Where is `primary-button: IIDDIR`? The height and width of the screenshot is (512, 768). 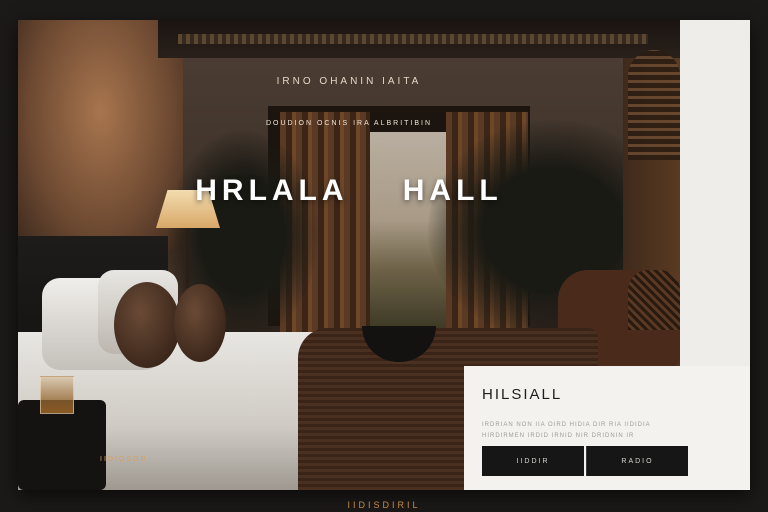 primary-button: IIDDIR is located at coordinates (533, 461).